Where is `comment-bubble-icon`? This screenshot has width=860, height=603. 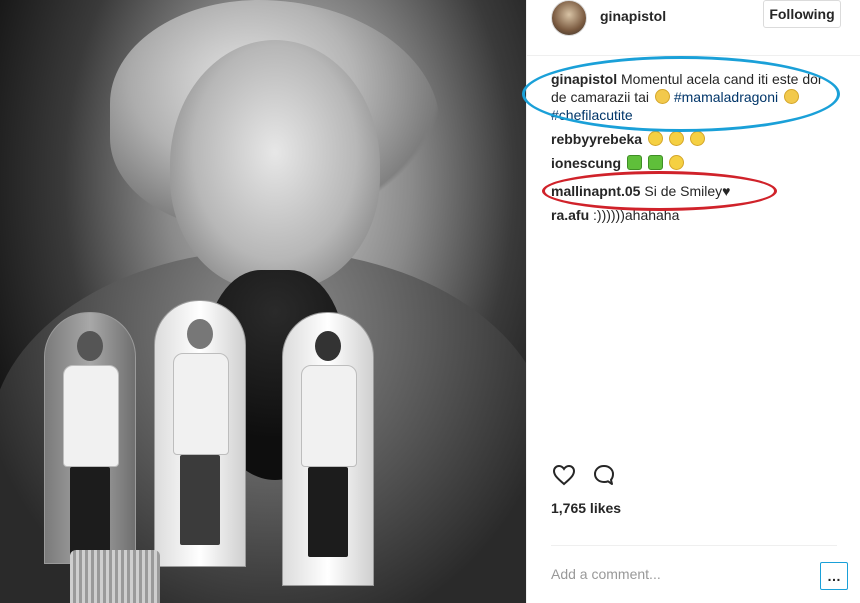
comment-bubble-icon is located at coordinates (604, 475).